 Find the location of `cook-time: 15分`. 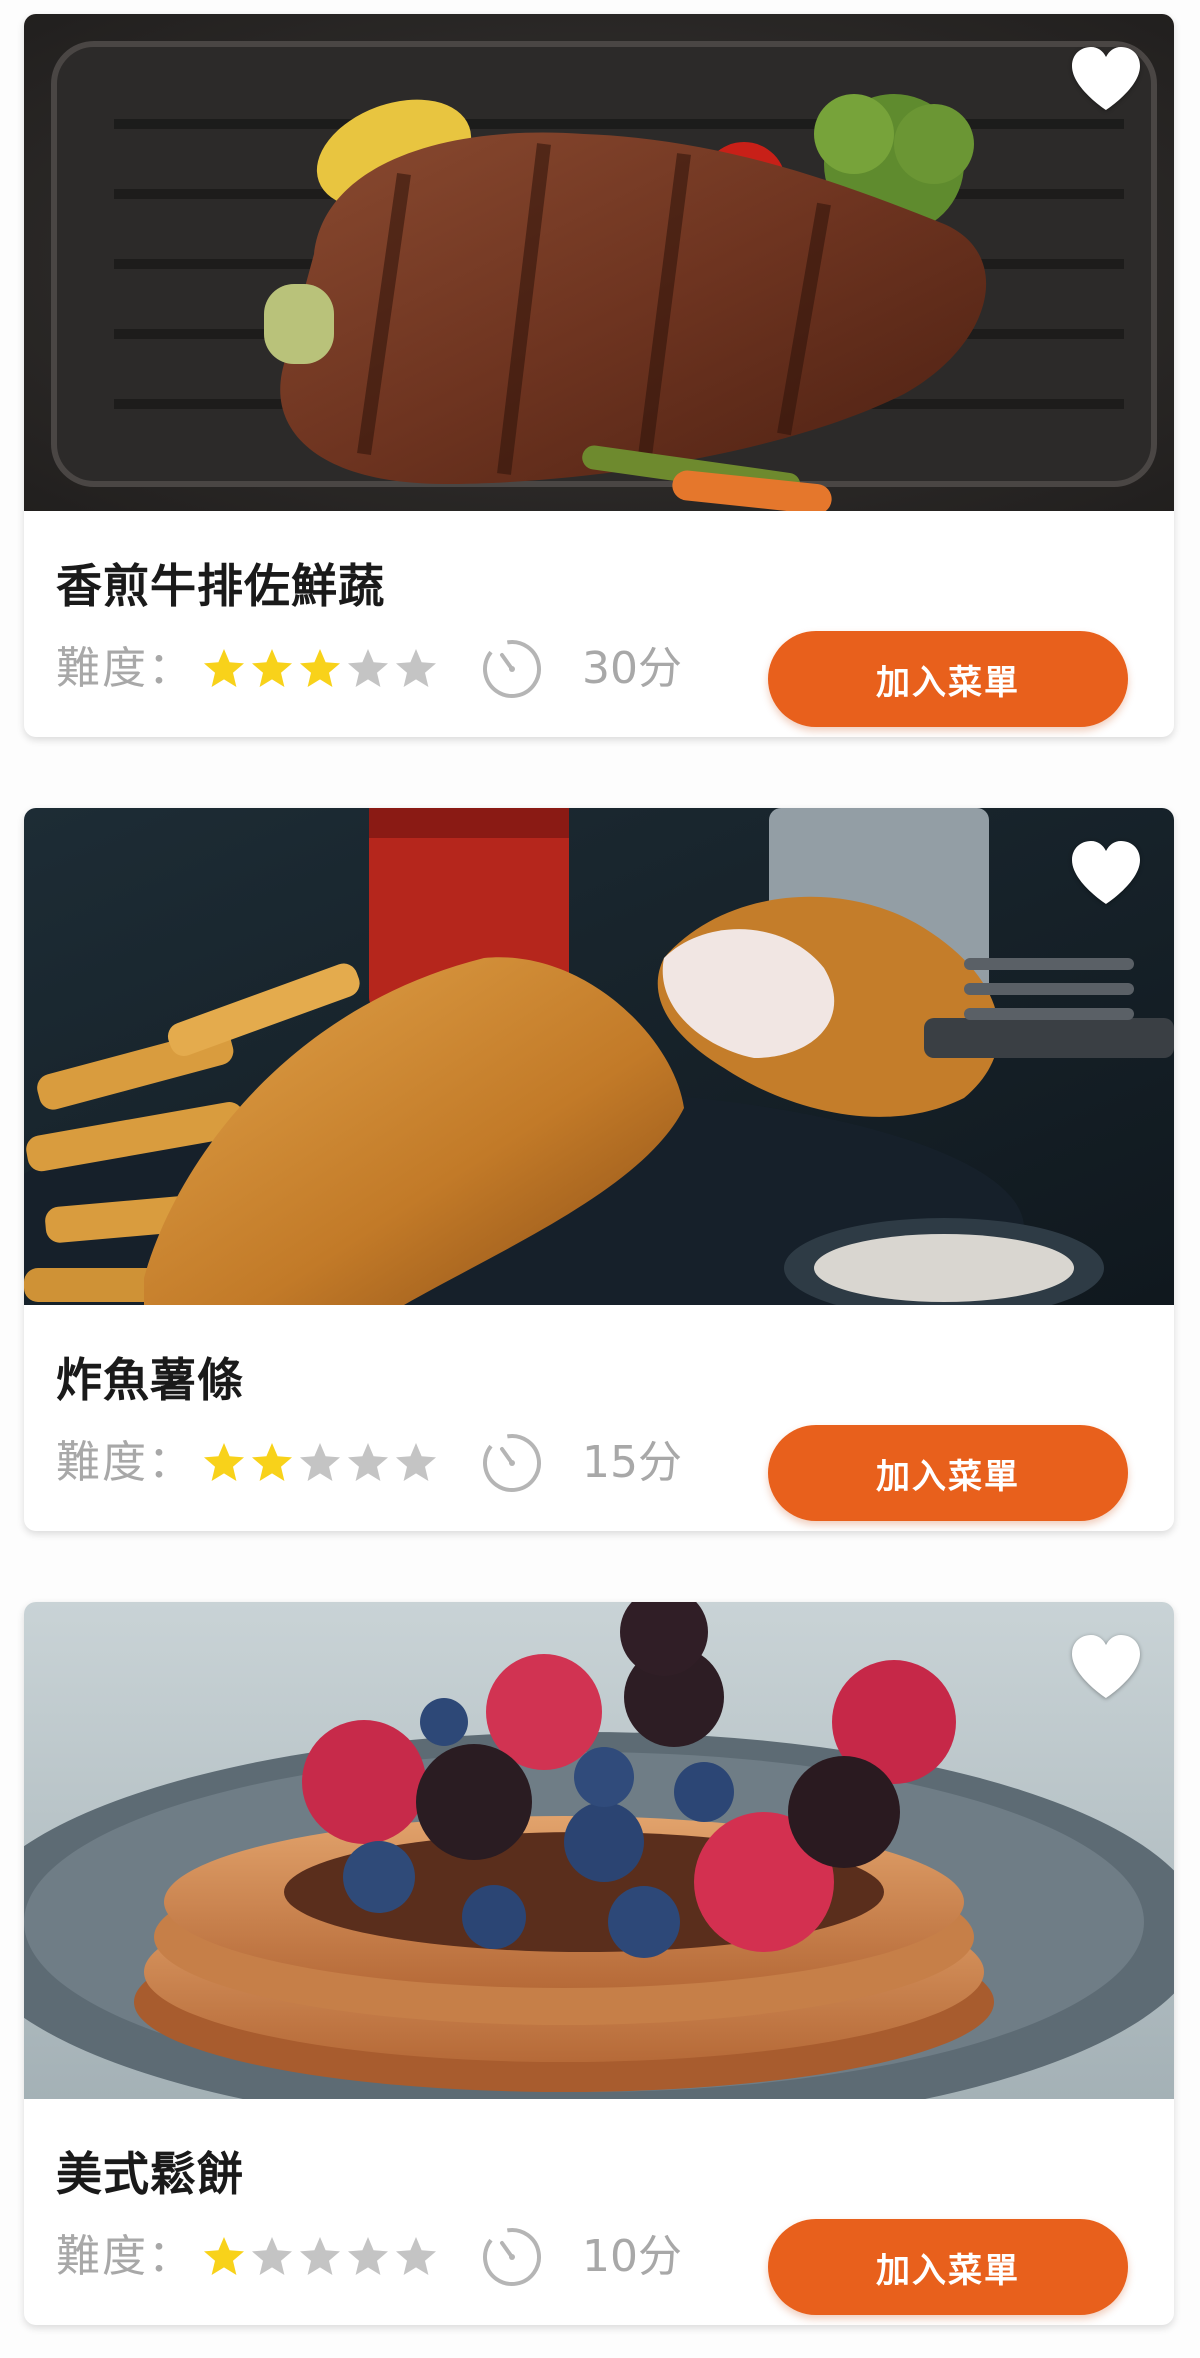

cook-time: 15分 is located at coordinates (632, 1462).